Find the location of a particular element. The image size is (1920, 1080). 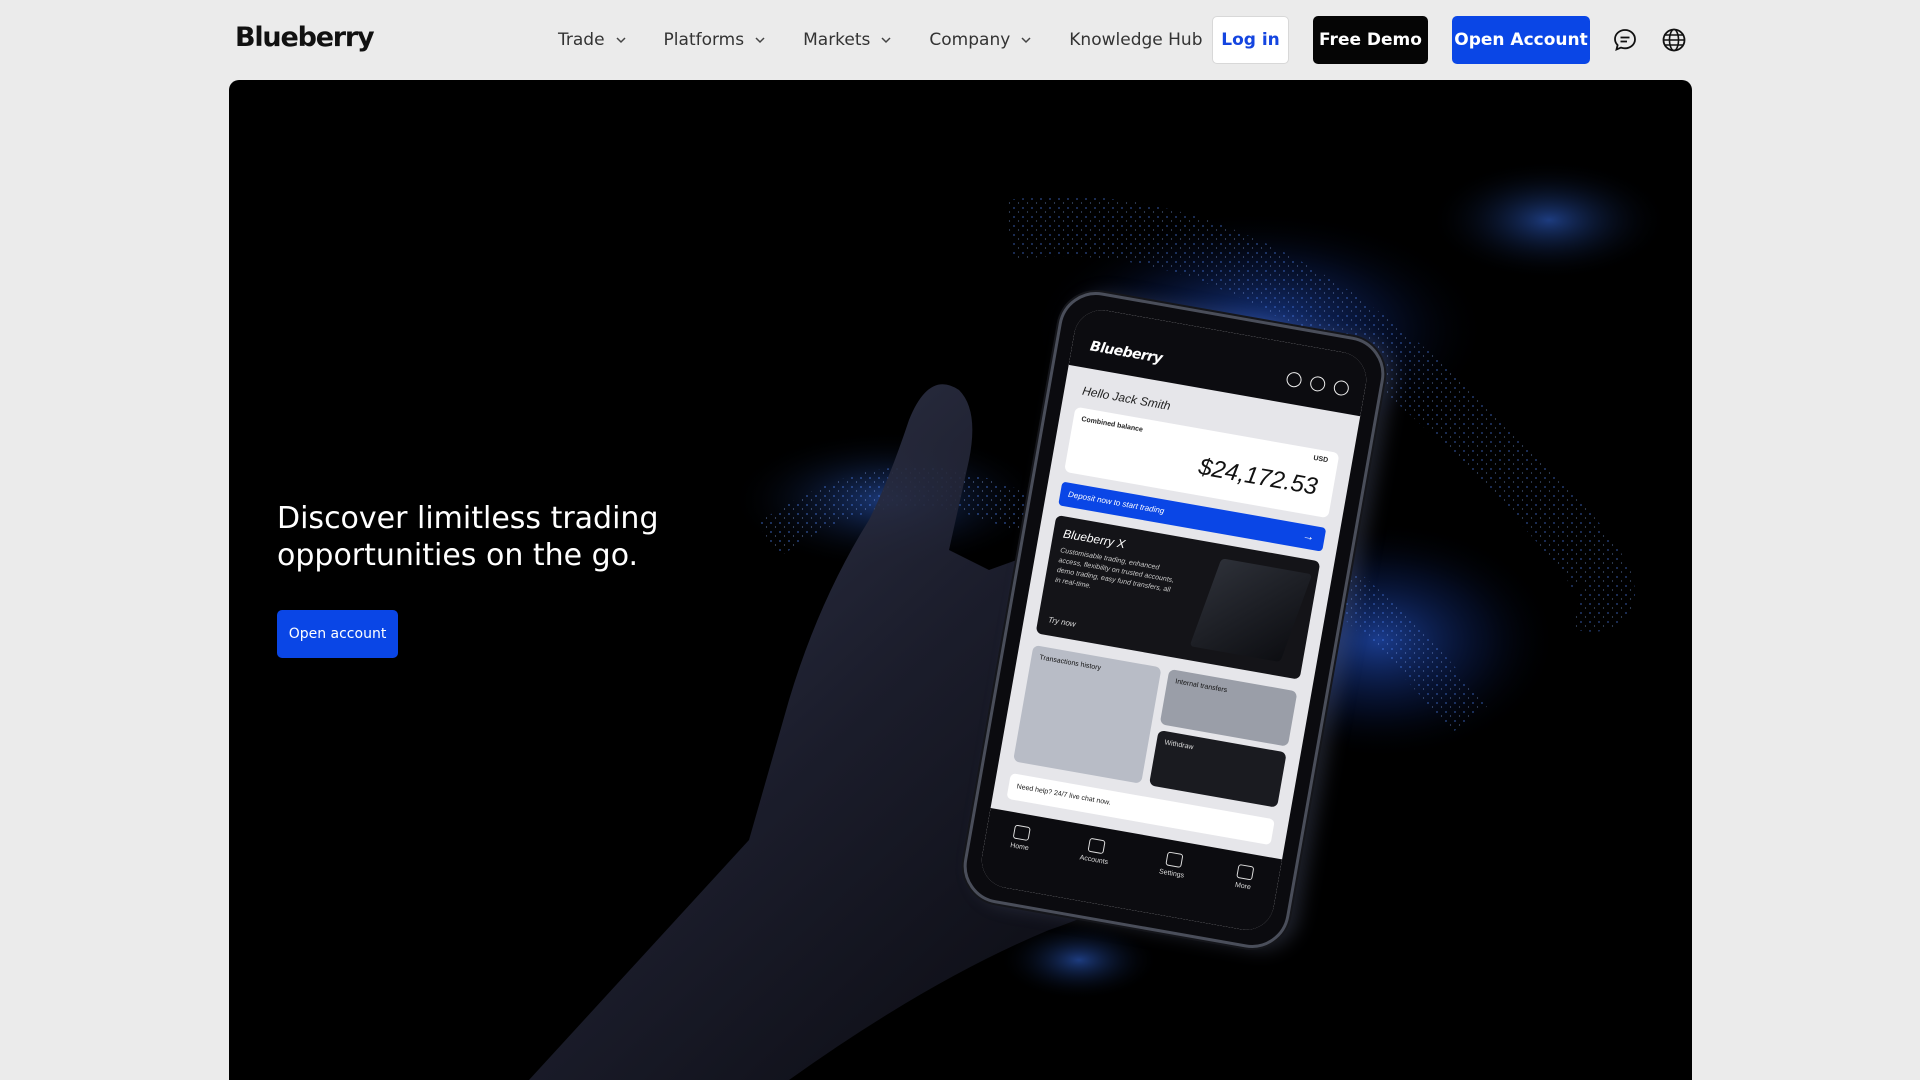

nav-item-trade: Trade is located at coordinates (593, 40).